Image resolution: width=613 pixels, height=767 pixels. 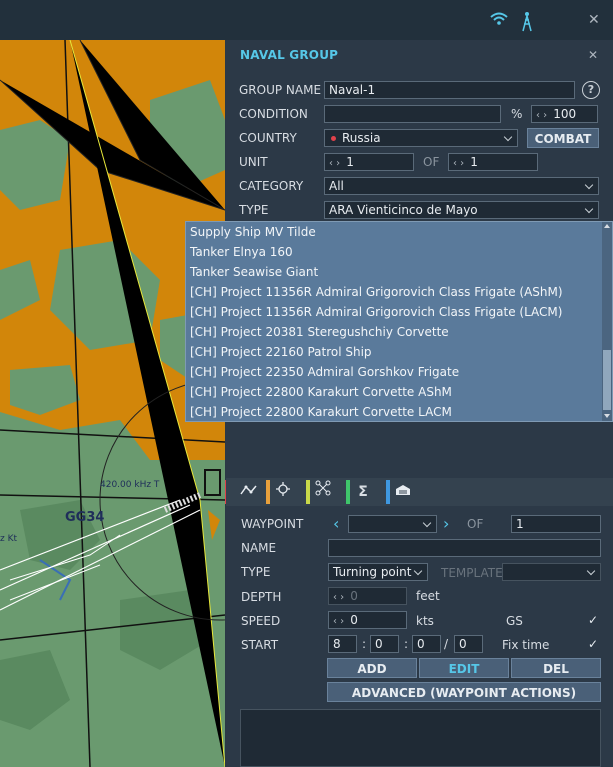 I want to click on group-tab-bar: Σ, so click(x=419, y=492).